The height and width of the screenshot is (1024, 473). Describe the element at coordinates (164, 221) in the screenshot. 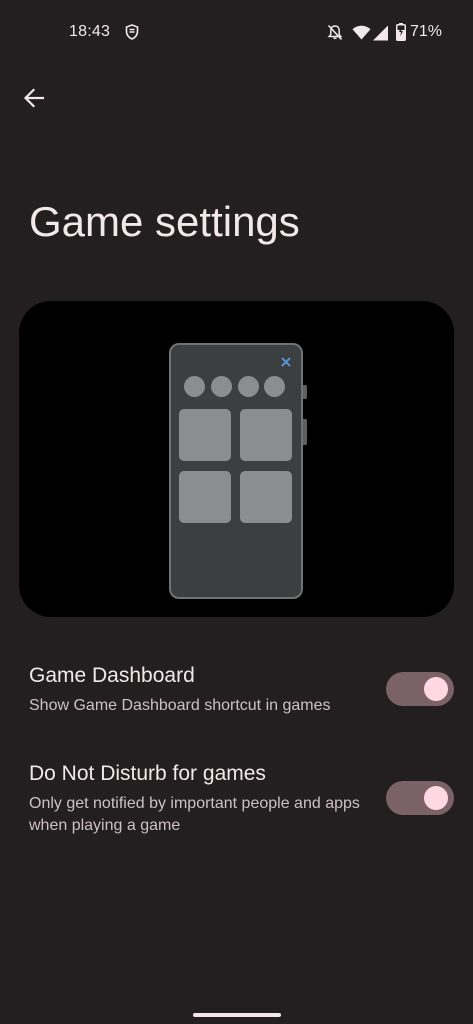

I see `page-title: Game settings` at that location.